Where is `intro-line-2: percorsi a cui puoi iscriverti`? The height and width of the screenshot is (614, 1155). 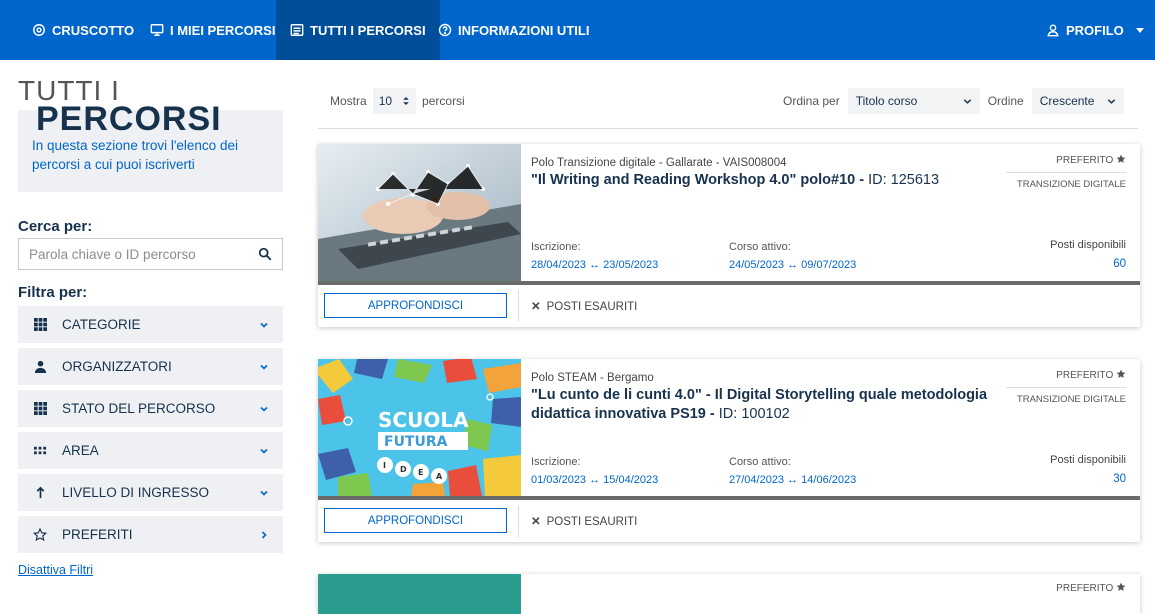
intro-line-2: percorsi a cui puoi iscriverti is located at coordinates (113, 164).